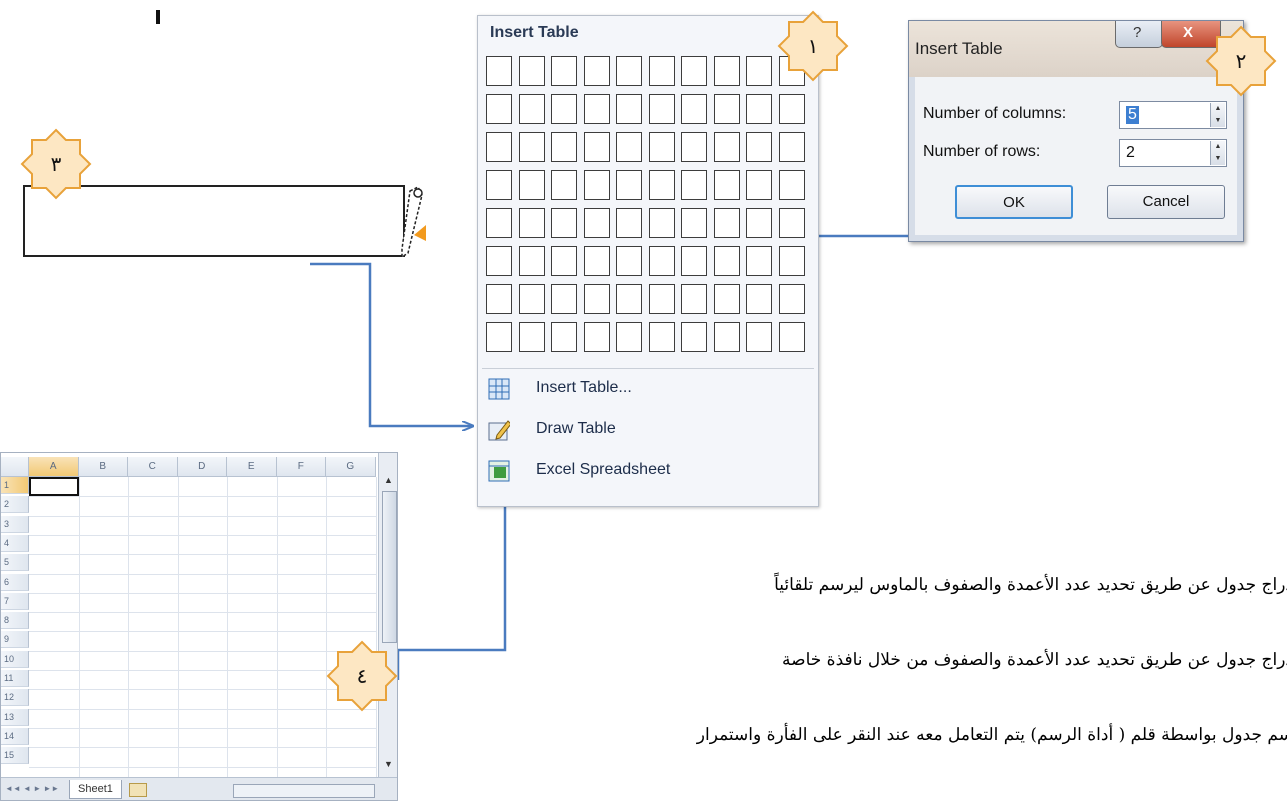 This screenshot has height=807, width=1287. I want to click on row-header: 2, so click(15, 505).